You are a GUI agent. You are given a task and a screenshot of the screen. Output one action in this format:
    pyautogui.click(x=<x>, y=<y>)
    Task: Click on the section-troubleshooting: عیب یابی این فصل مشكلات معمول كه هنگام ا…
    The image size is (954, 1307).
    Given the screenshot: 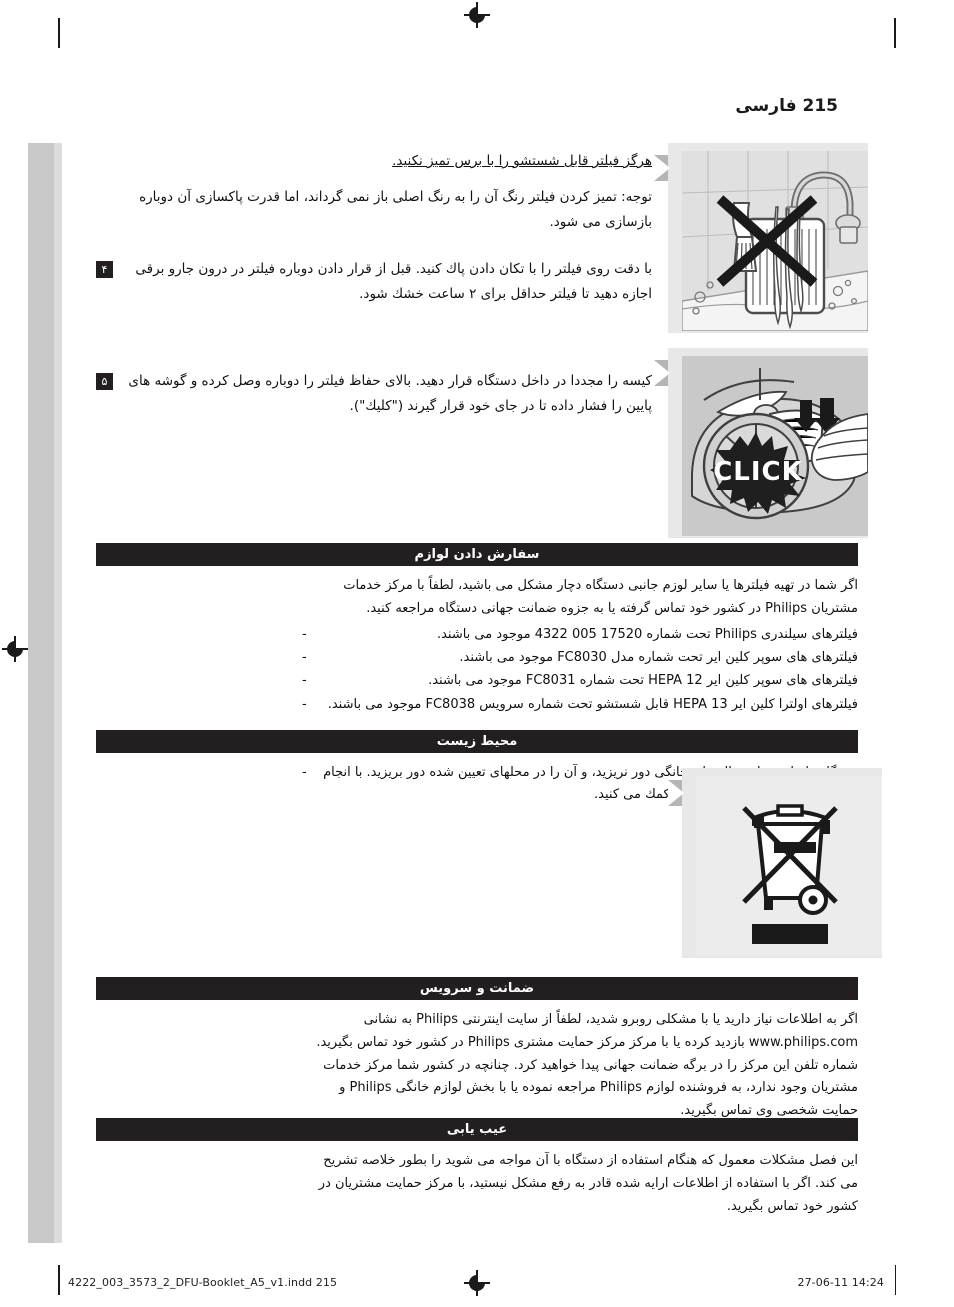 What is the action you would take?
    pyautogui.click(x=477, y=1169)
    